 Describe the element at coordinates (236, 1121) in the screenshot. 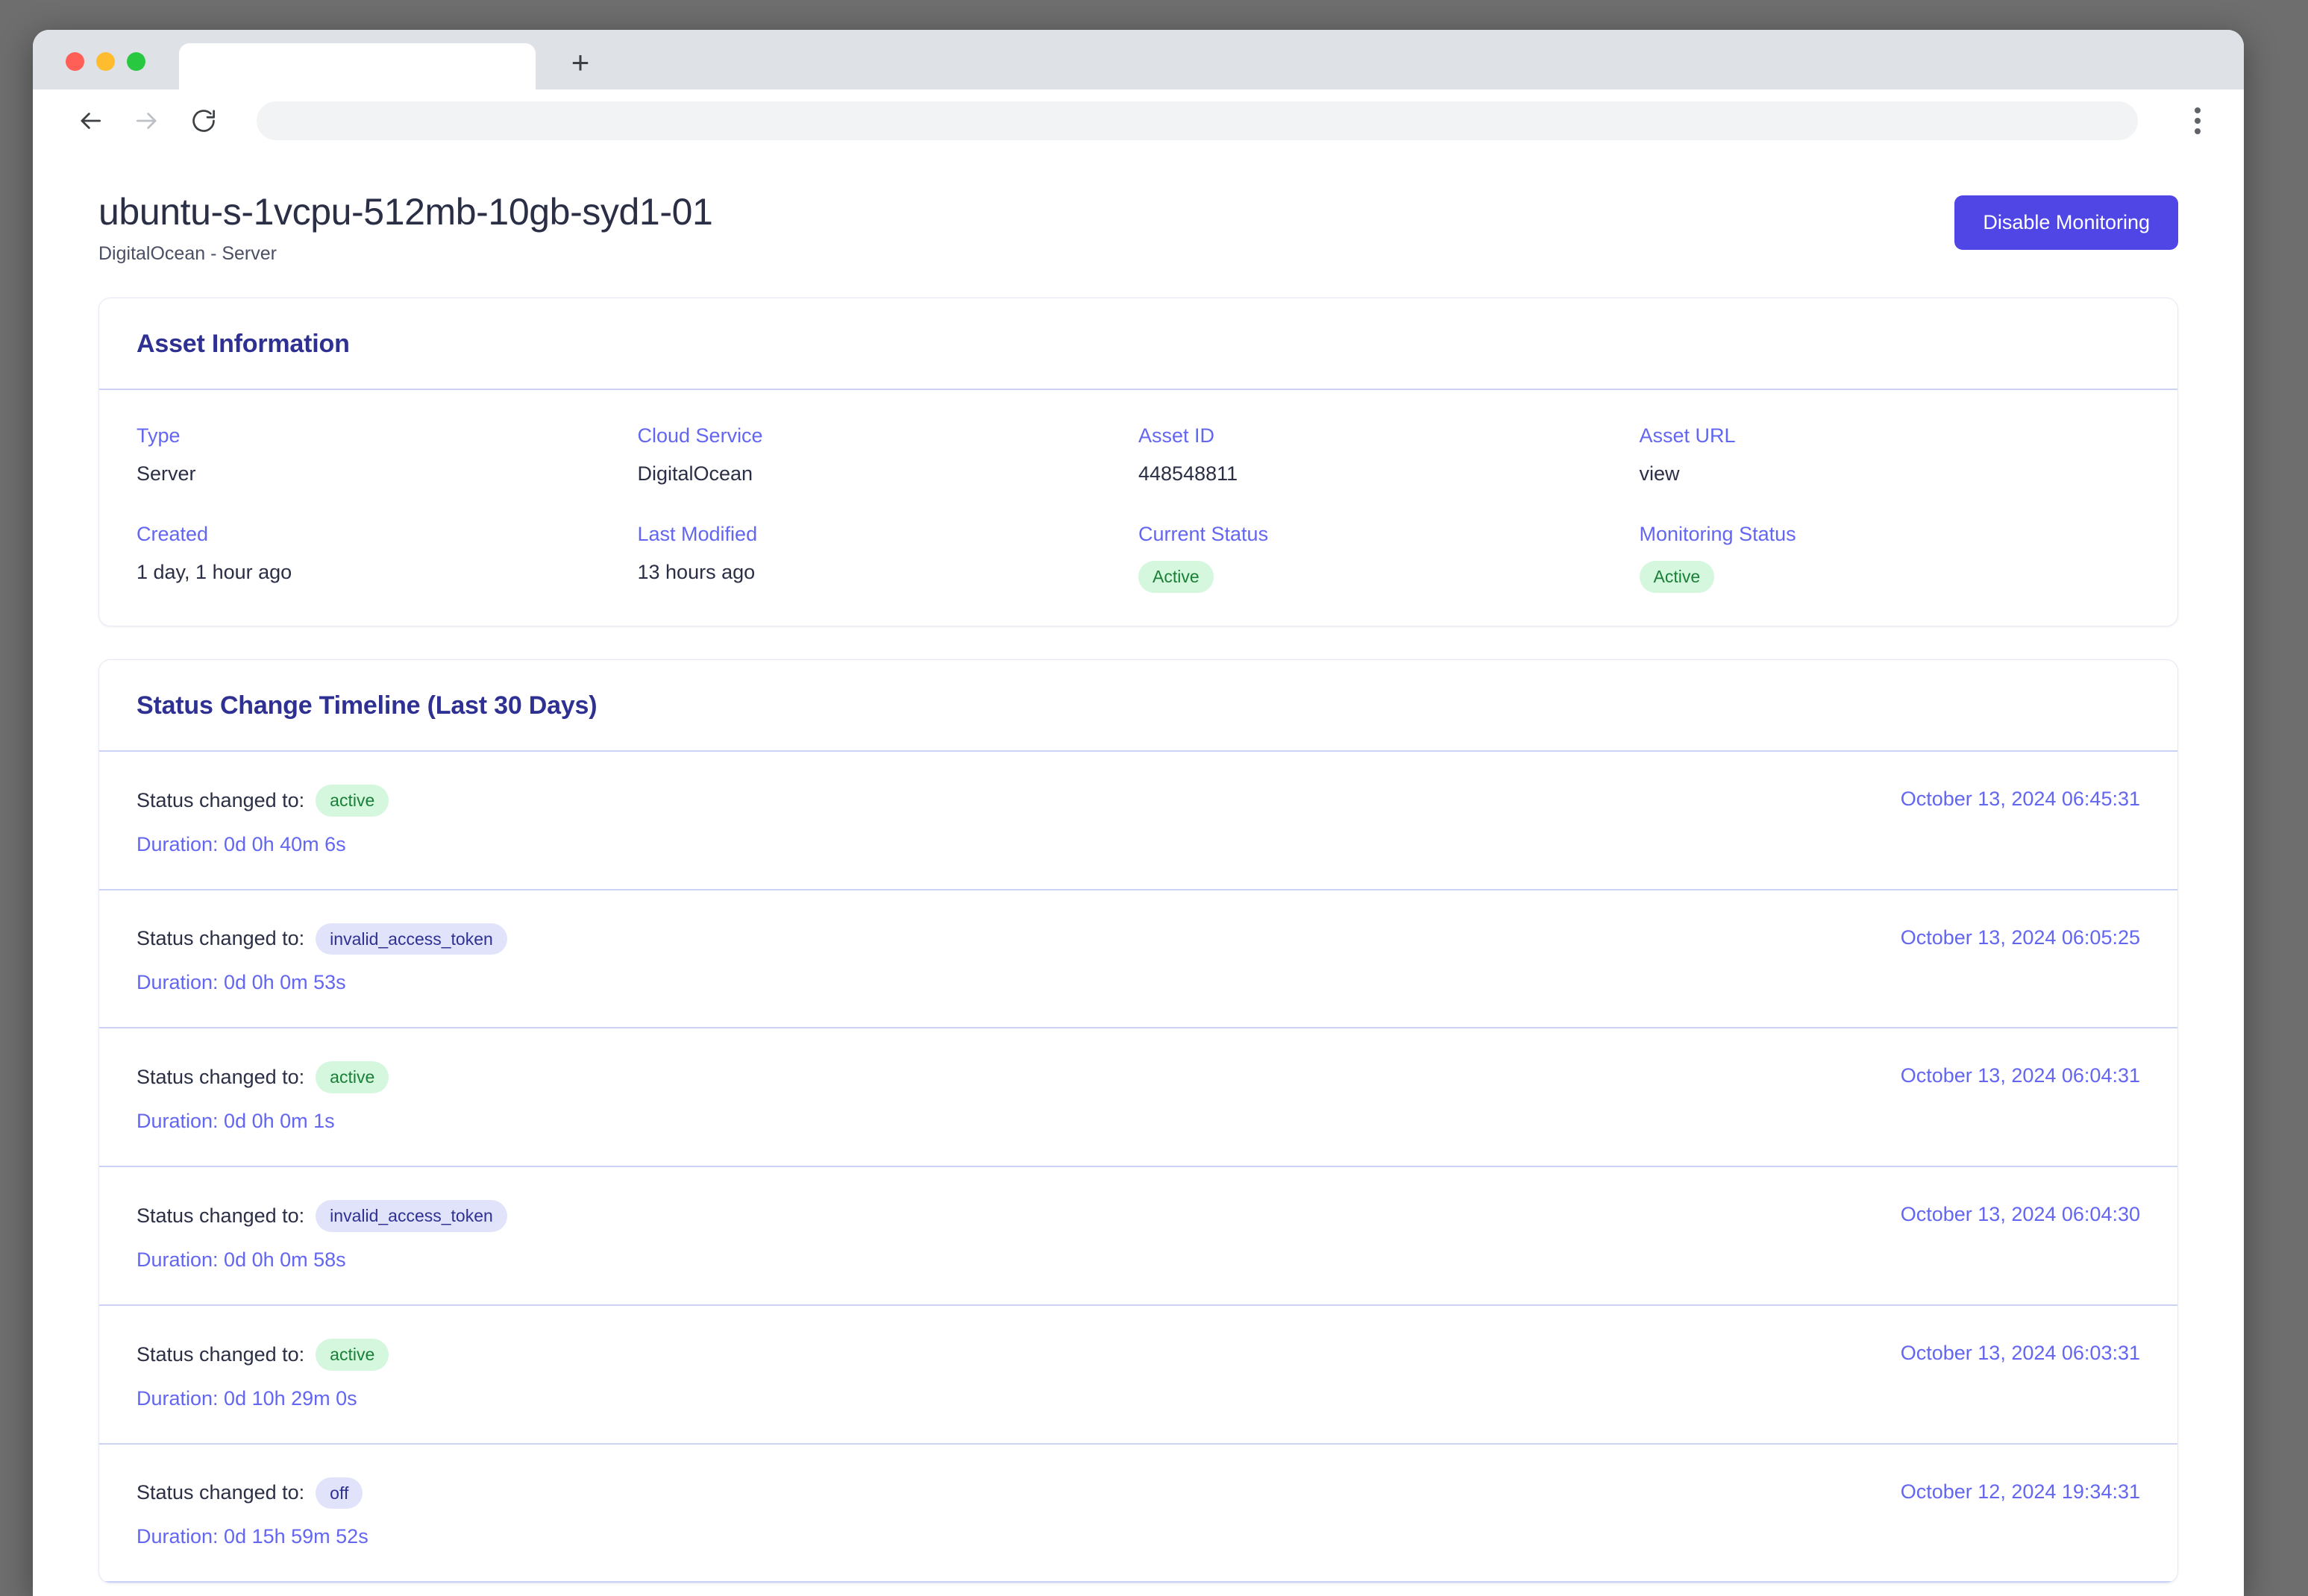

I see `timeline-duration: Duration: 0d 0h 0m 1s` at that location.